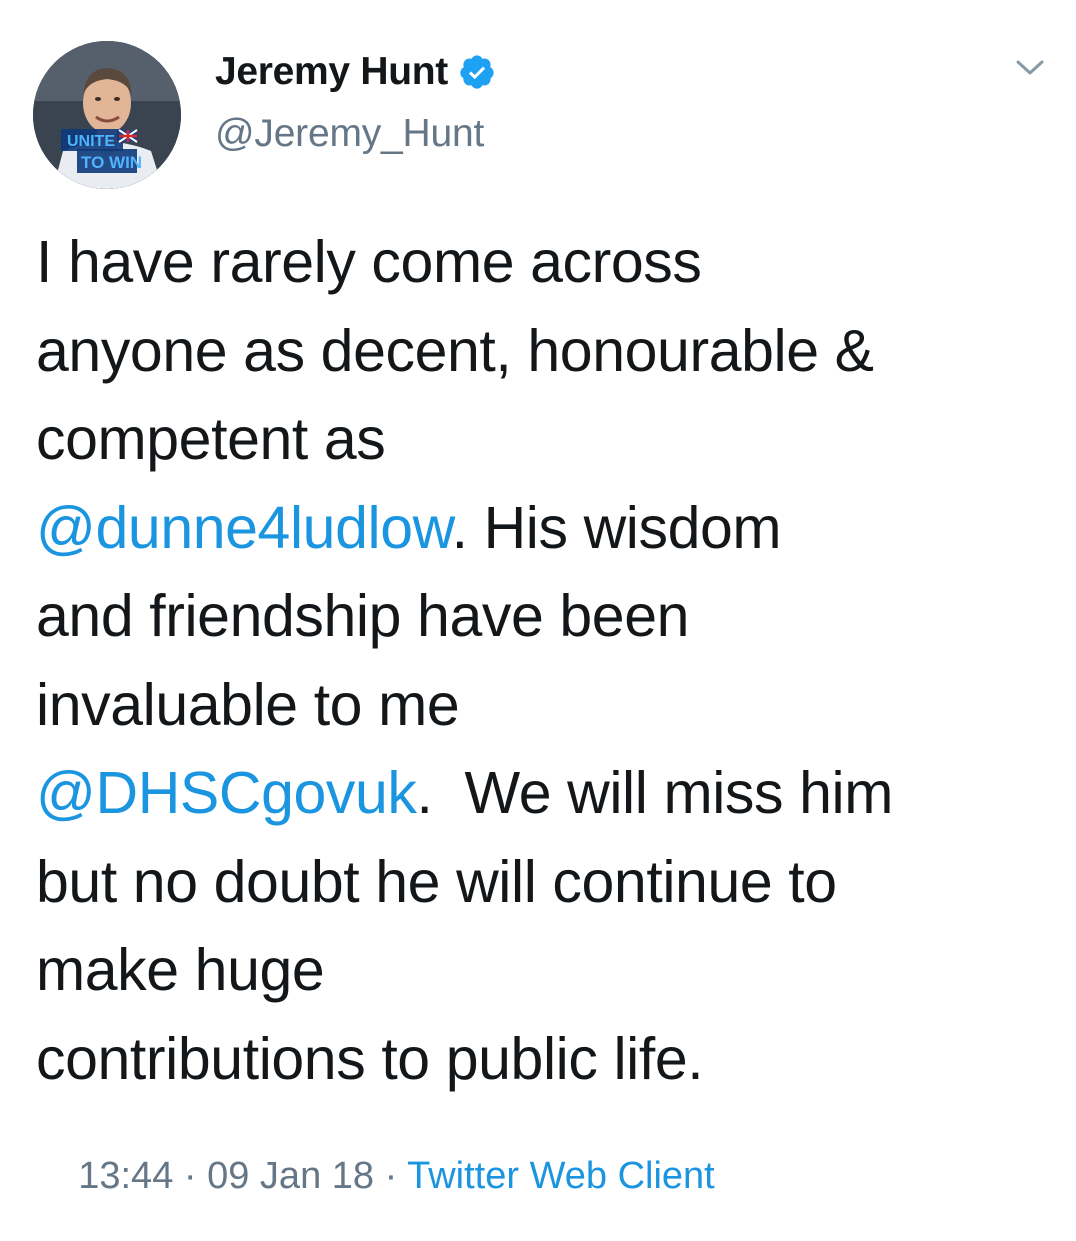  What do you see at coordinates (180, 970) in the screenshot?
I see `tweet-text-segment: make huge` at bounding box center [180, 970].